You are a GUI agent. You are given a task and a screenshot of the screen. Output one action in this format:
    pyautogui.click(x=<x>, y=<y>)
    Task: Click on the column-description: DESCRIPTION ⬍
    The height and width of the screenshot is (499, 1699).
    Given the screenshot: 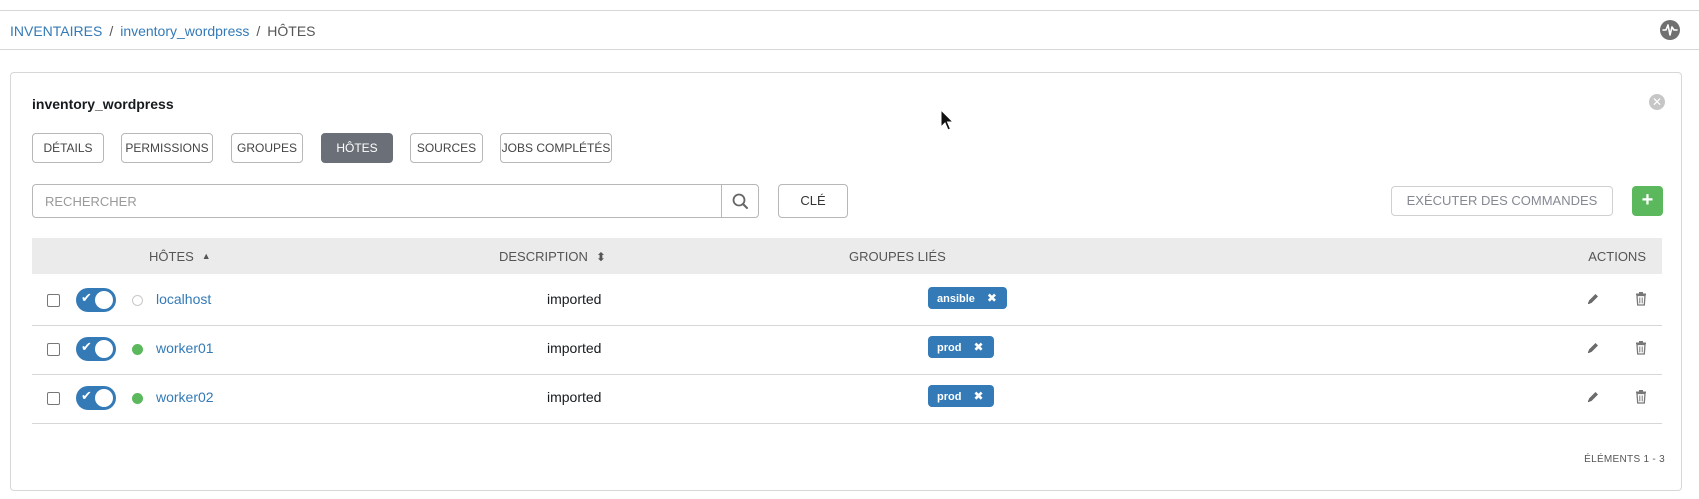 What is the action you would take?
    pyautogui.click(x=552, y=256)
    